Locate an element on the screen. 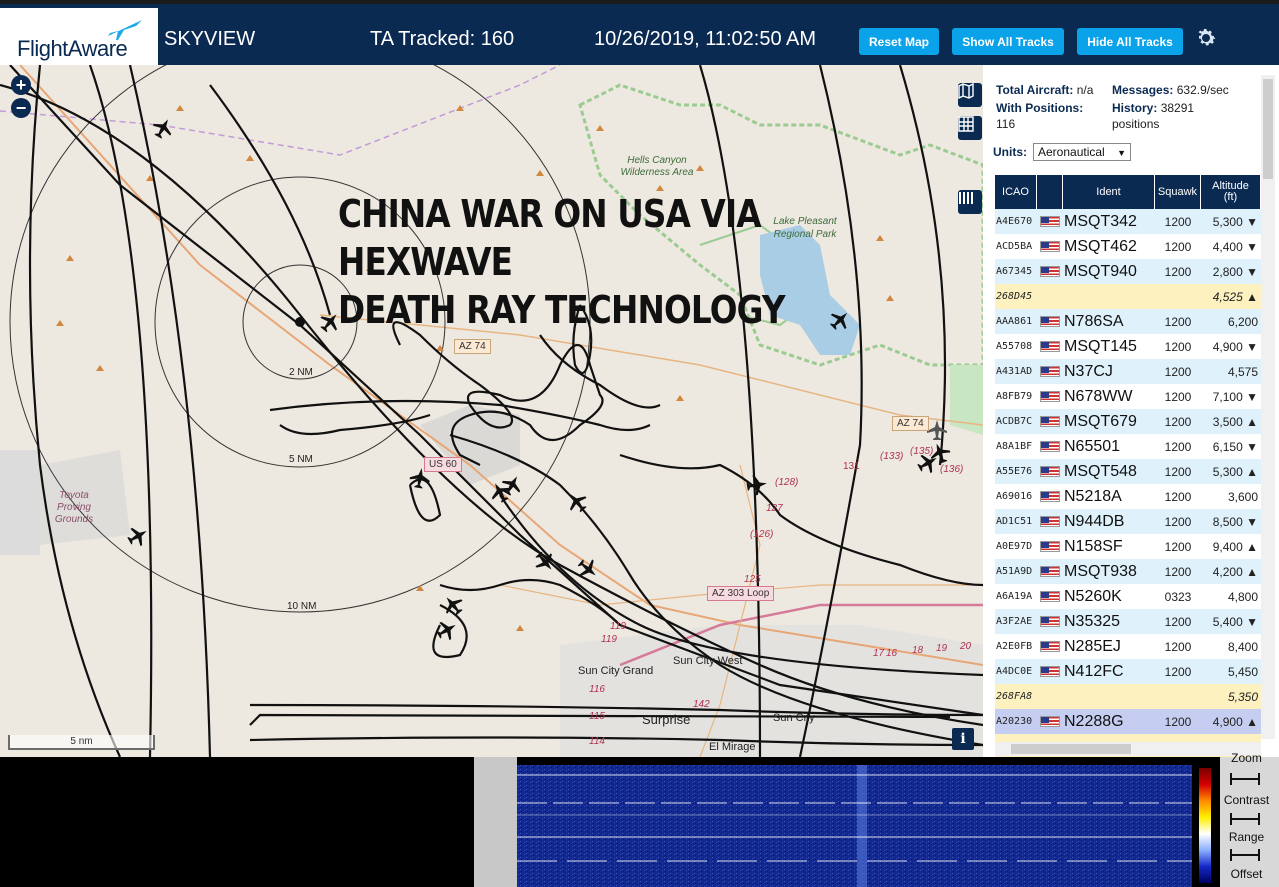  cell-altitude: 2,800 ▼ is located at coordinates (1235, 271).